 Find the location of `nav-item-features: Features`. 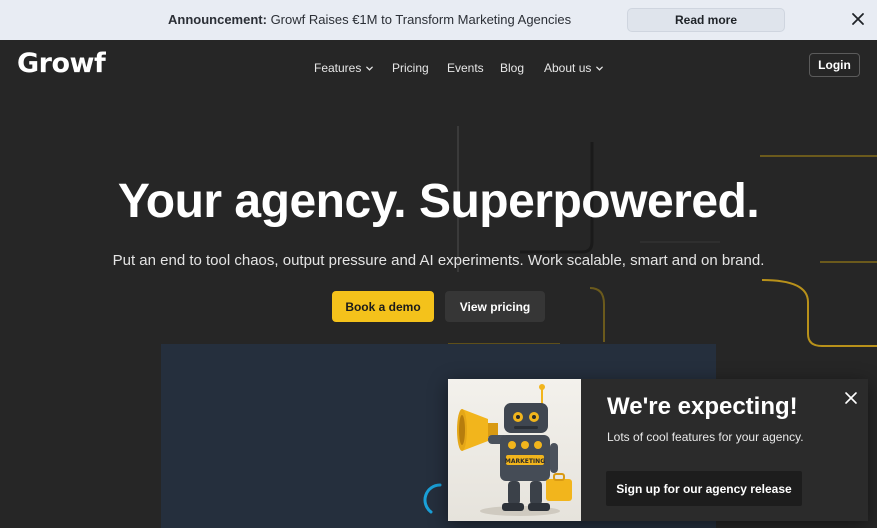

nav-item-features: Features is located at coordinates (344, 68).